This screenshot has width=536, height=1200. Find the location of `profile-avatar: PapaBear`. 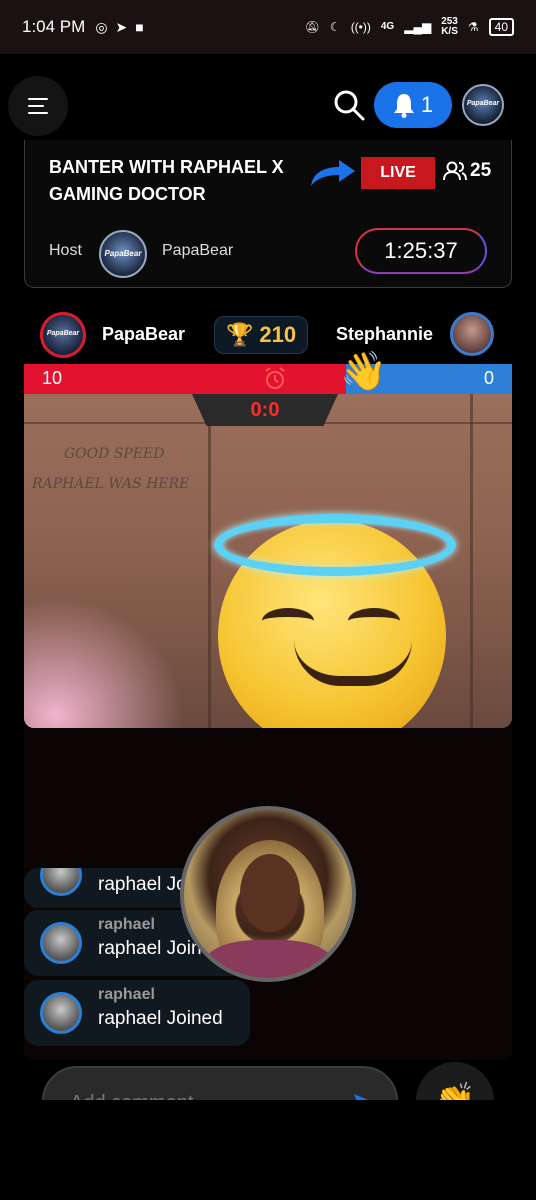

profile-avatar: PapaBear is located at coordinates (483, 105).